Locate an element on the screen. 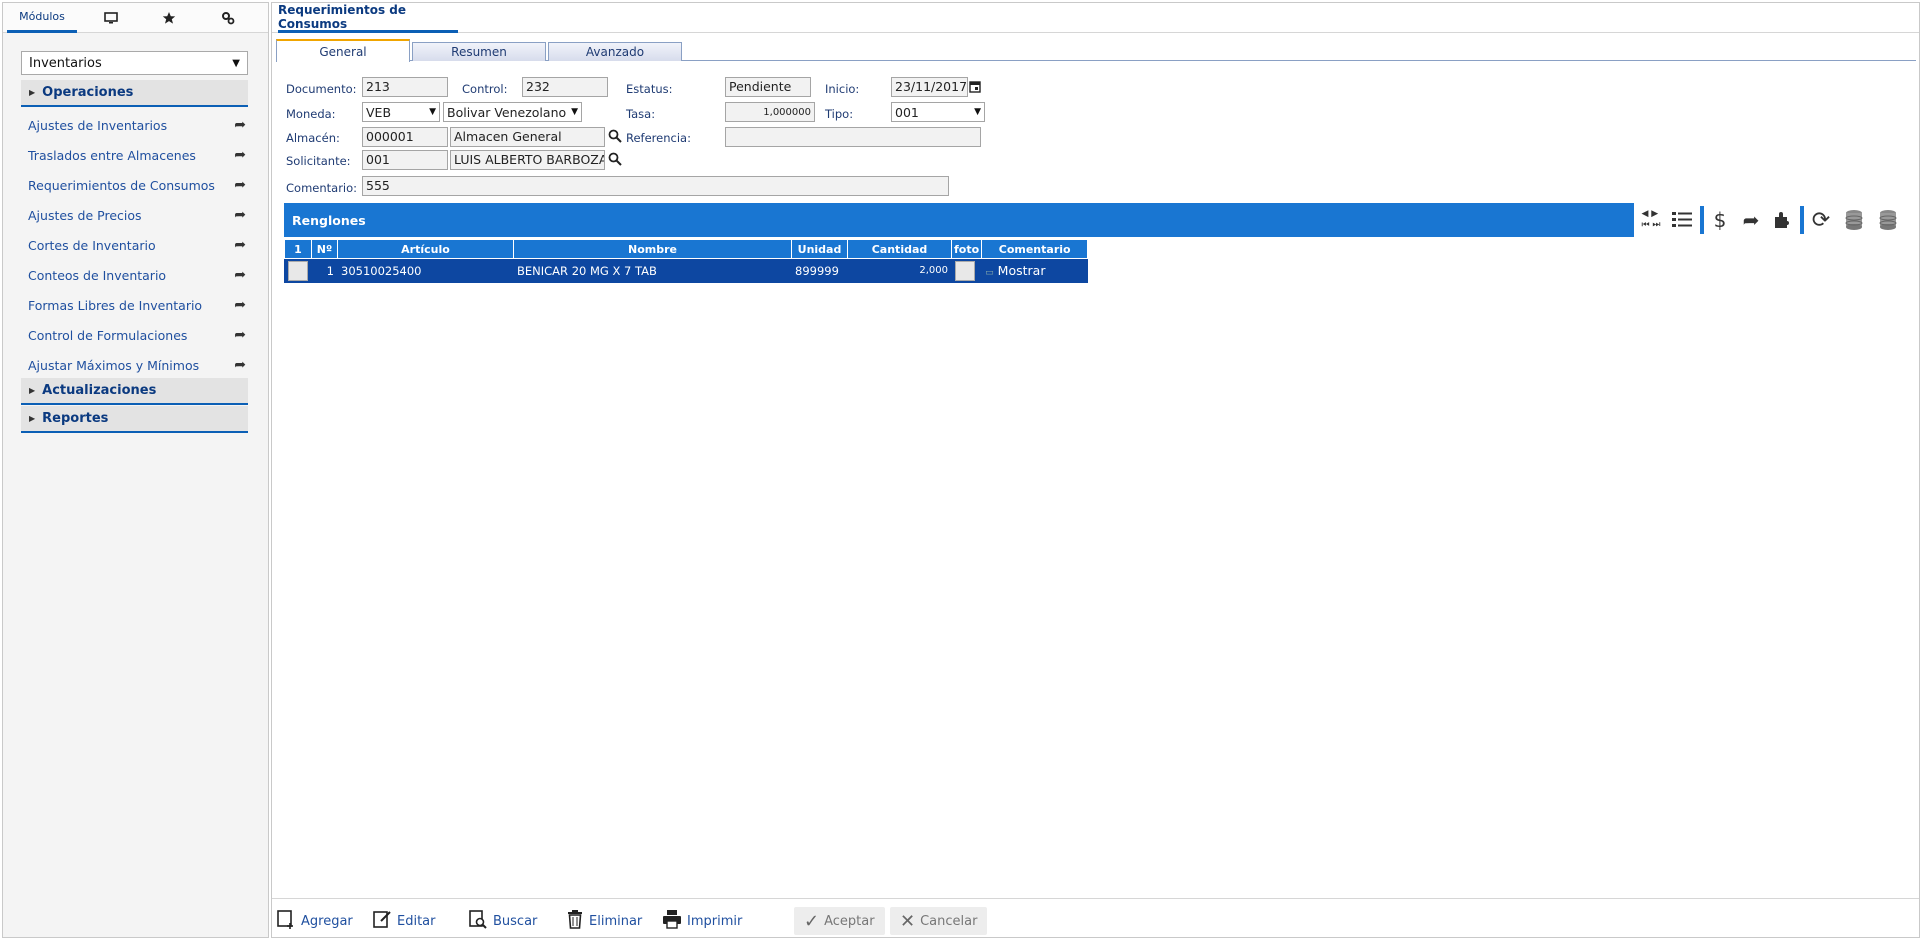 The width and height of the screenshot is (1920, 941). row-comentario: ▭ Mostrar is located at coordinates (1035, 270).